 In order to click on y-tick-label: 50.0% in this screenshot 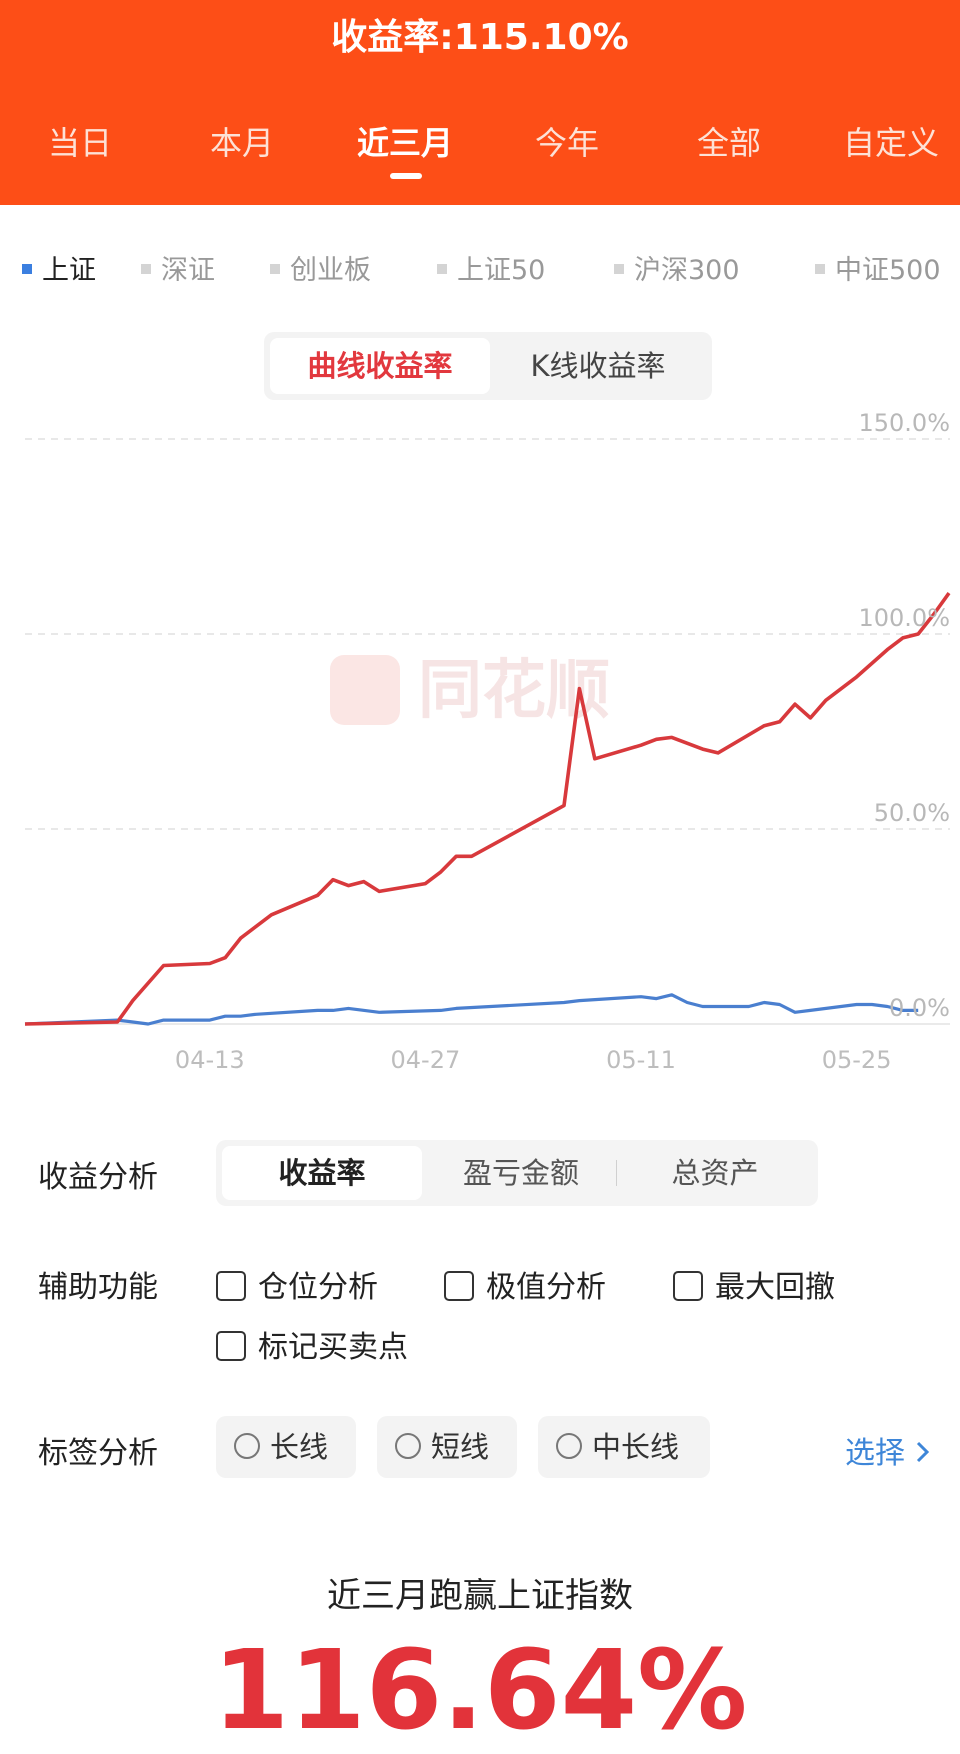, I will do `click(912, 813)`.